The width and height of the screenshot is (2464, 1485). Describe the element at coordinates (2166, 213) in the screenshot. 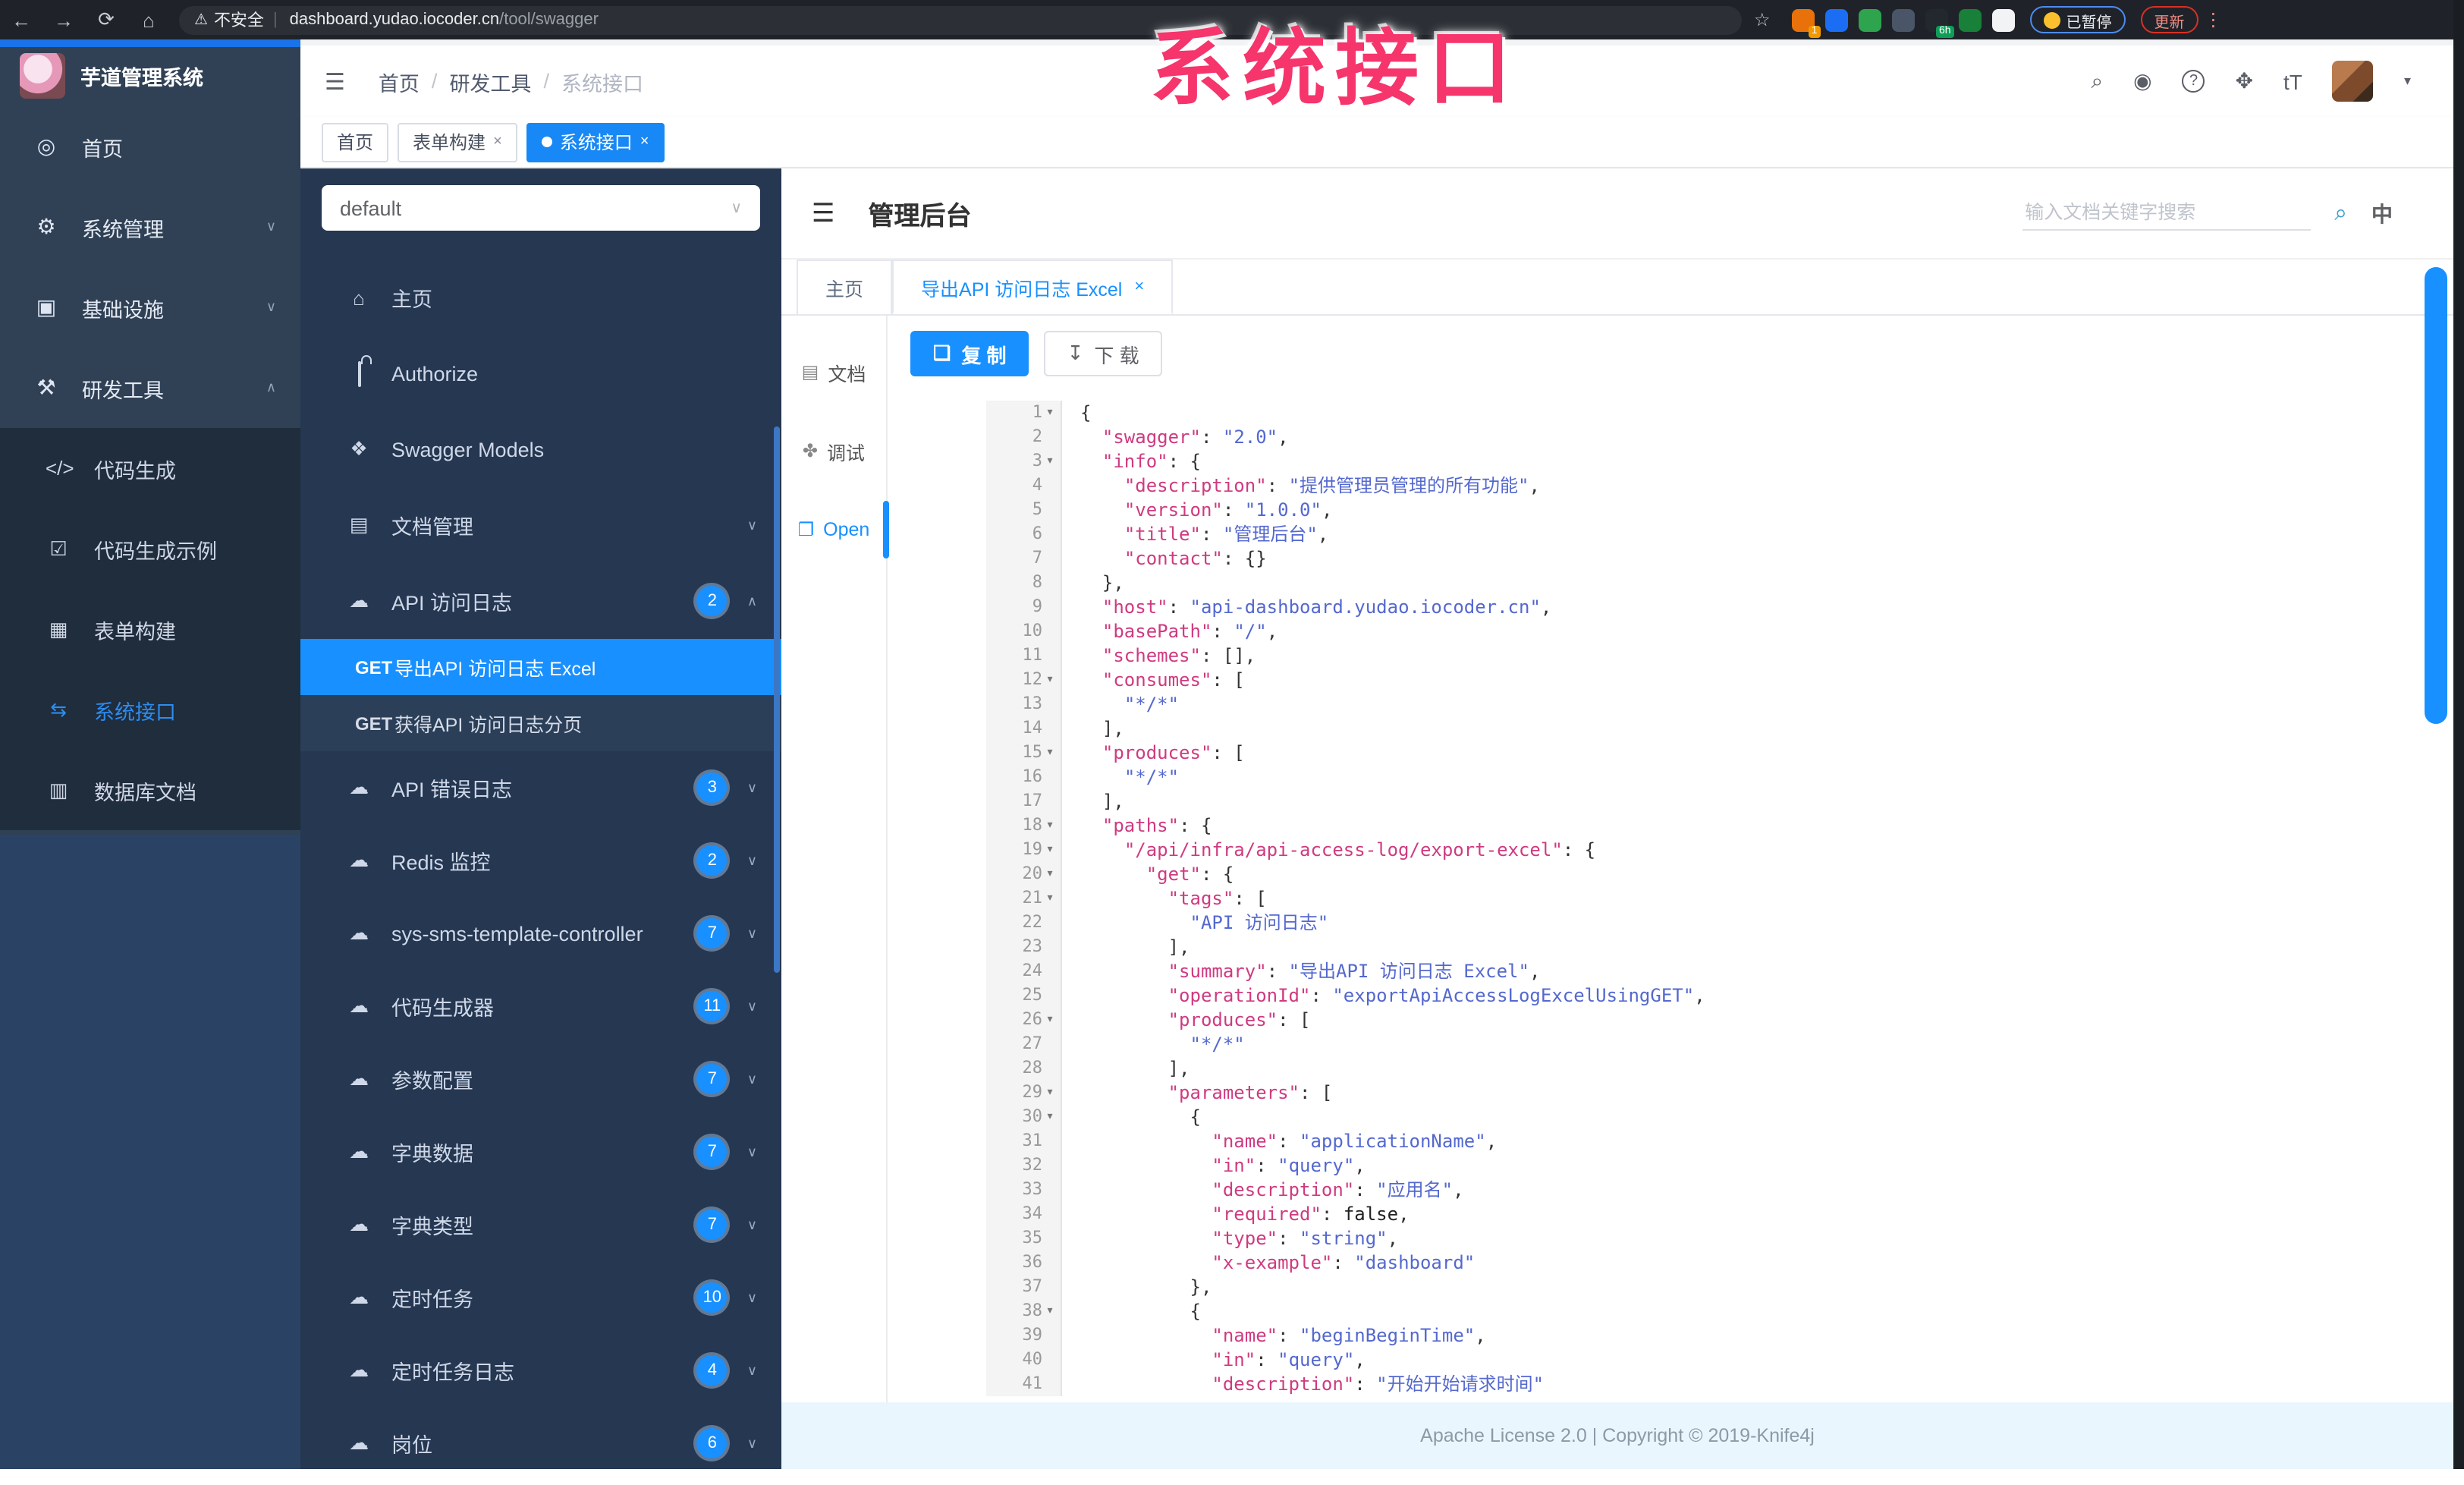

I see `doc-search-input` at that location.